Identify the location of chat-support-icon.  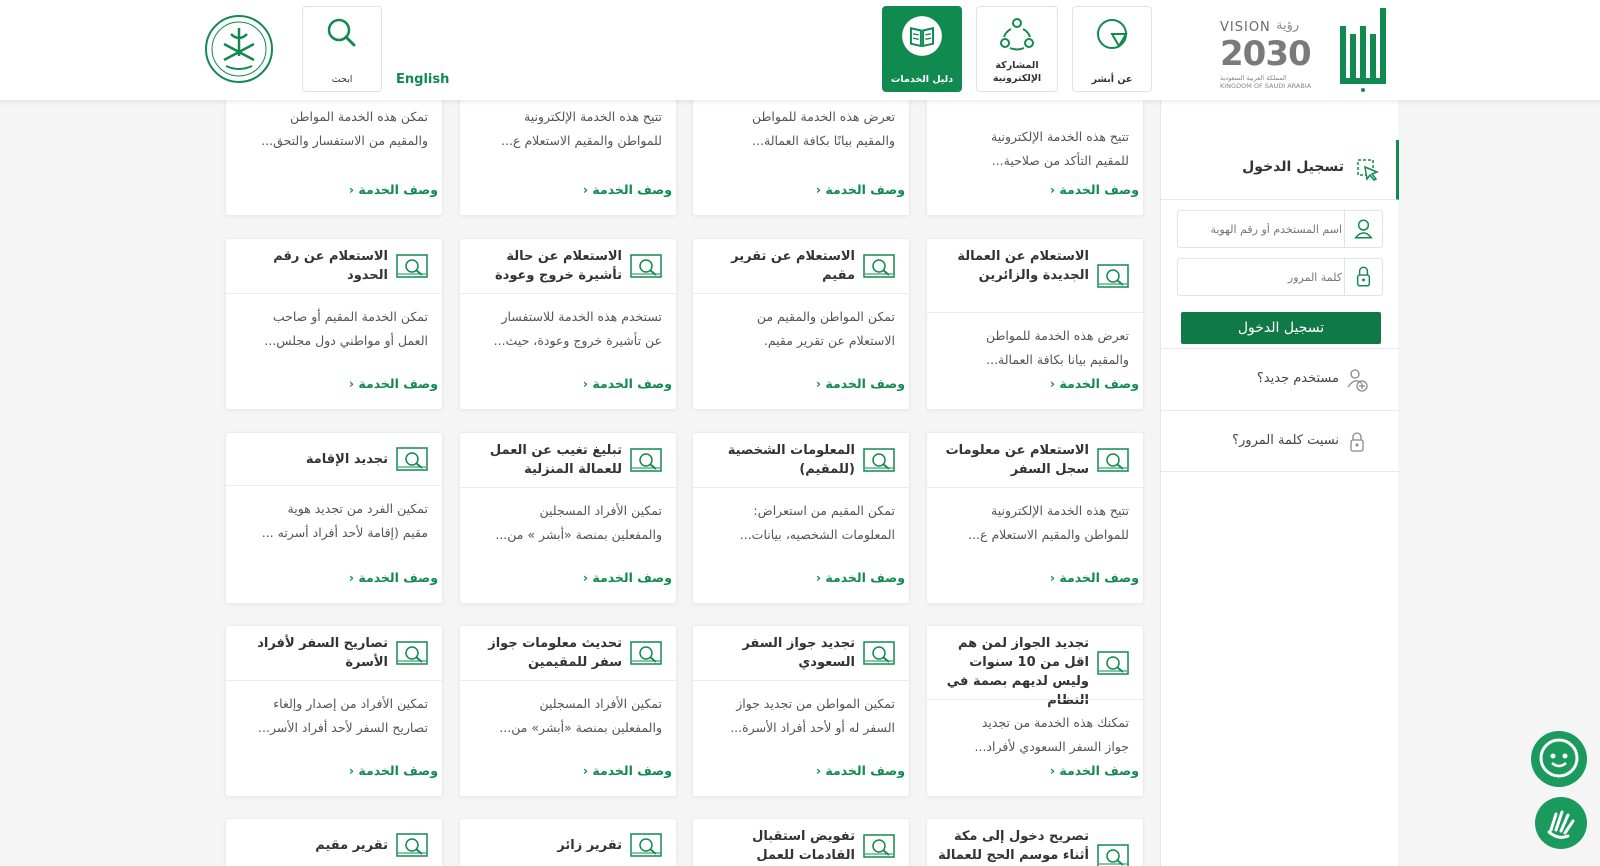
(1559, 759).